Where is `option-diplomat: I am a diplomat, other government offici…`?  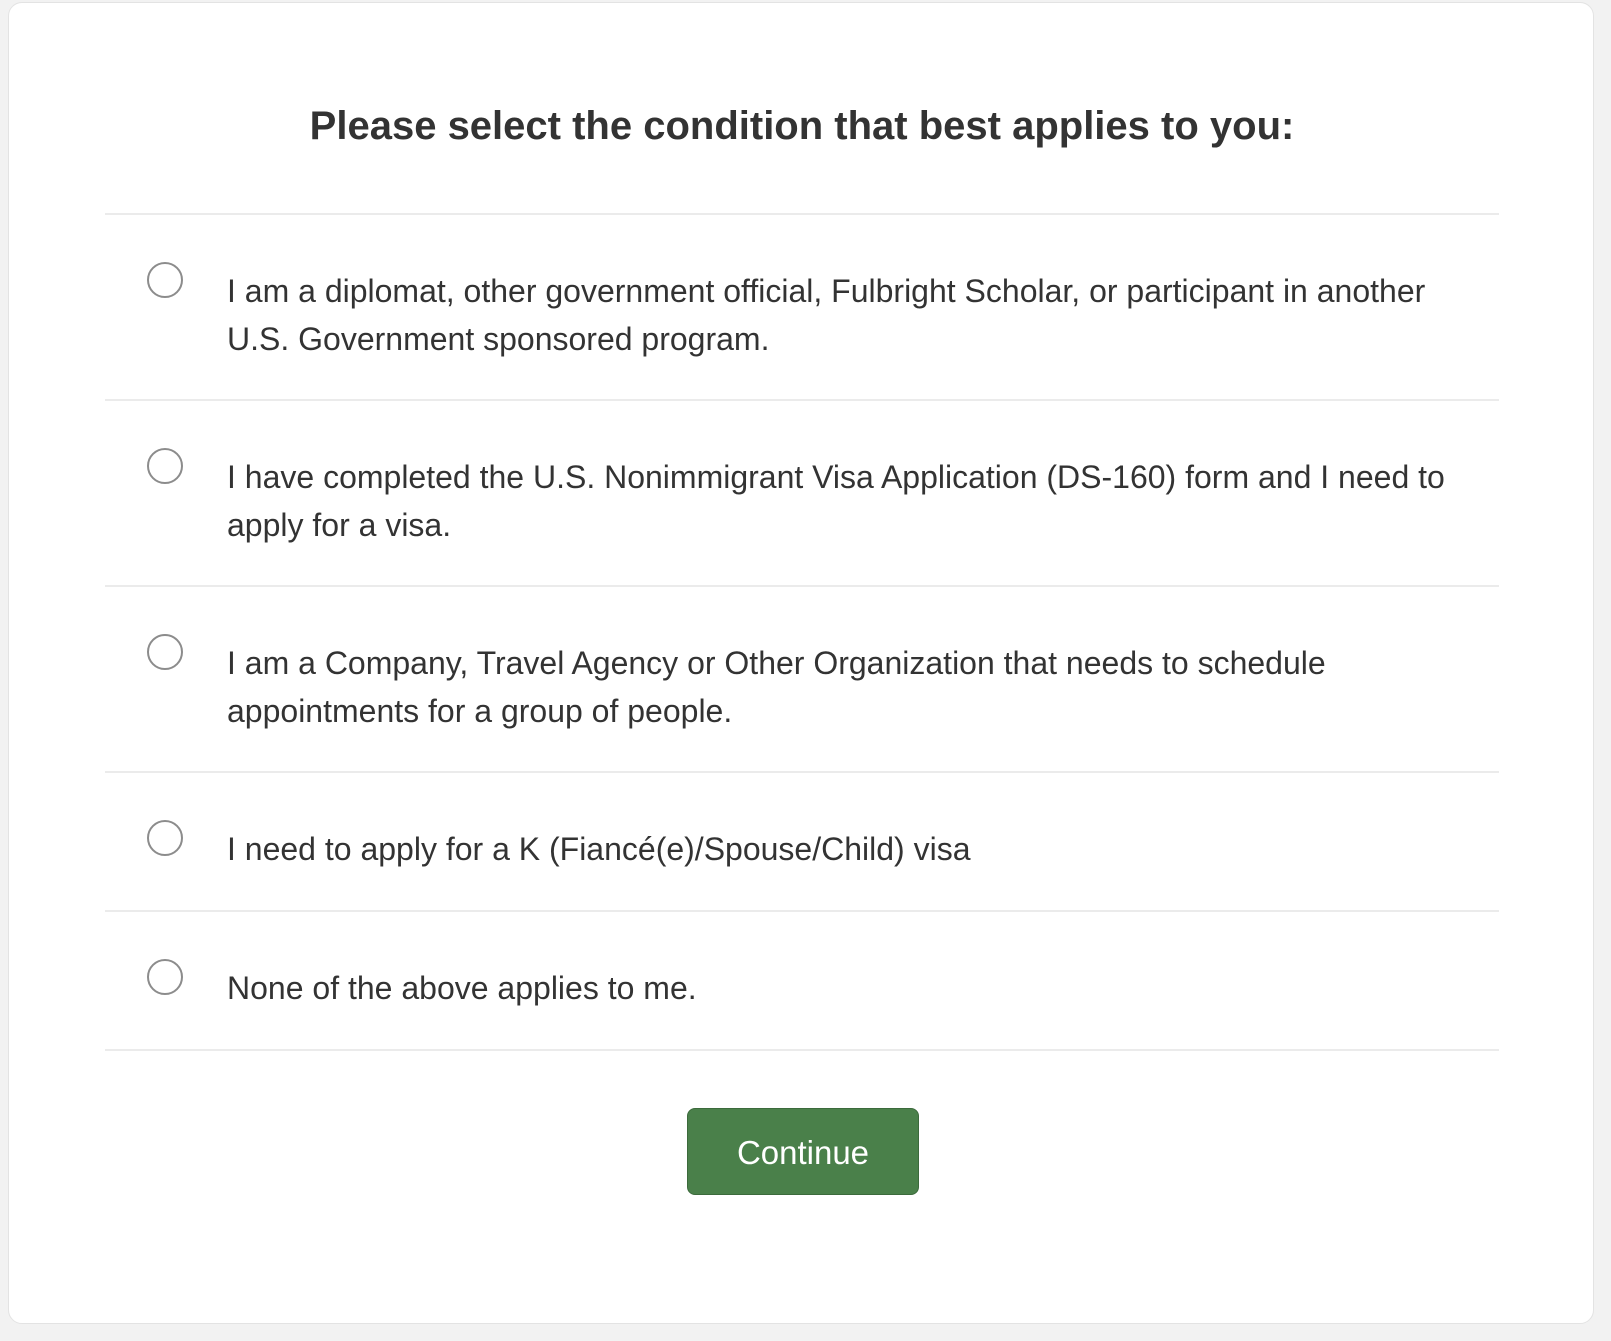 option-diplomat: I am a diplomat, other government offici… is located at coordinates (802, 308).